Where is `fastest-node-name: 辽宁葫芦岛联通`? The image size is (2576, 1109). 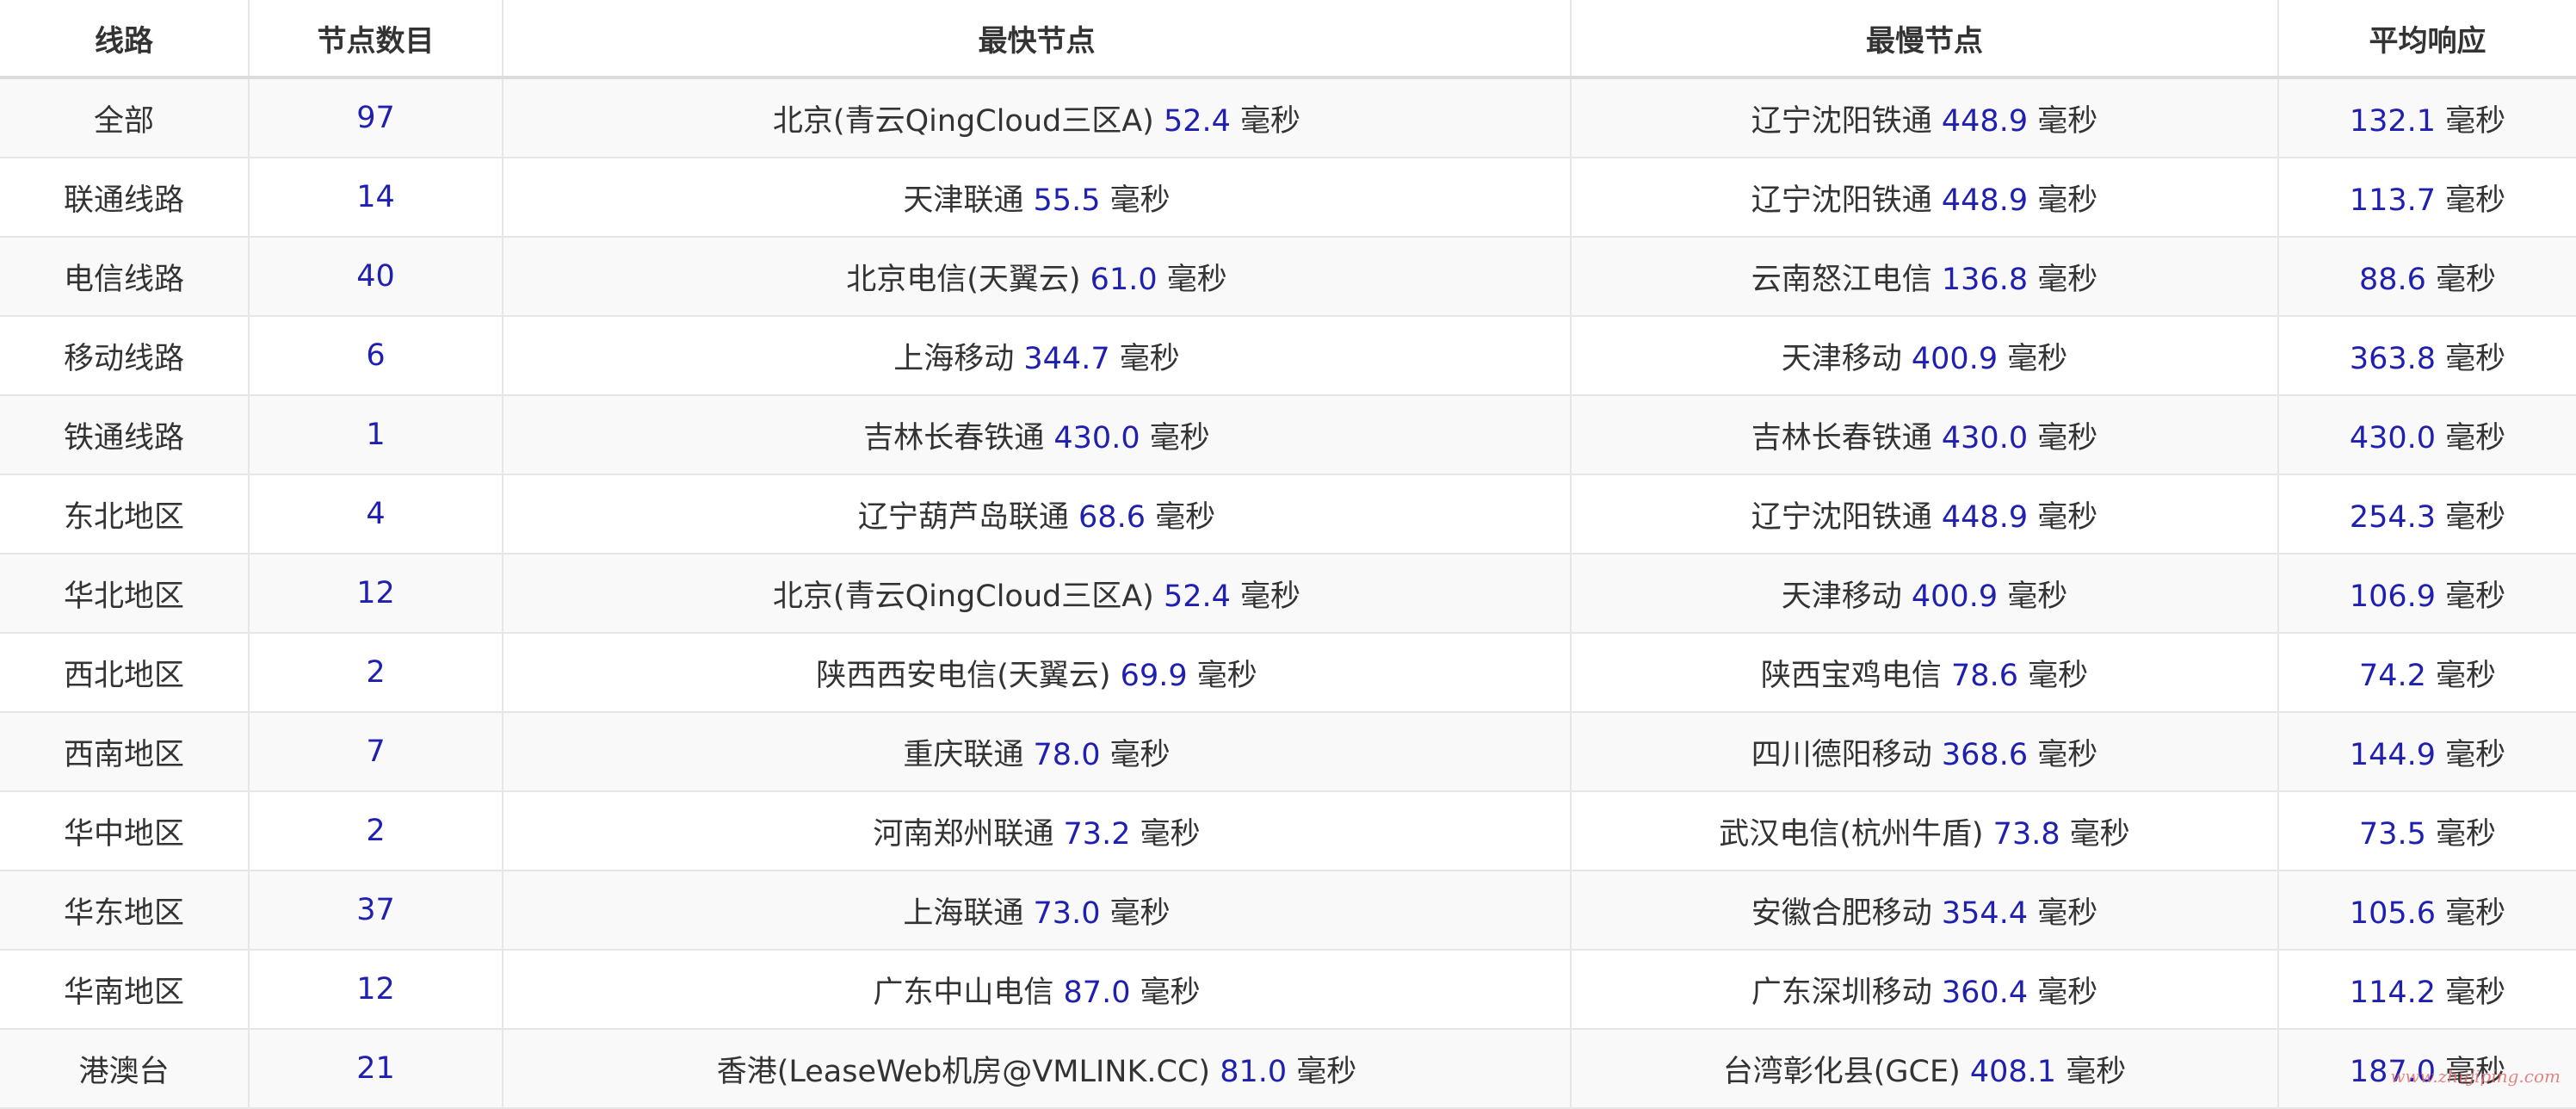
fastest-node-name: 辽宁葫芦岛联通 is located at coordinates (963, 517).